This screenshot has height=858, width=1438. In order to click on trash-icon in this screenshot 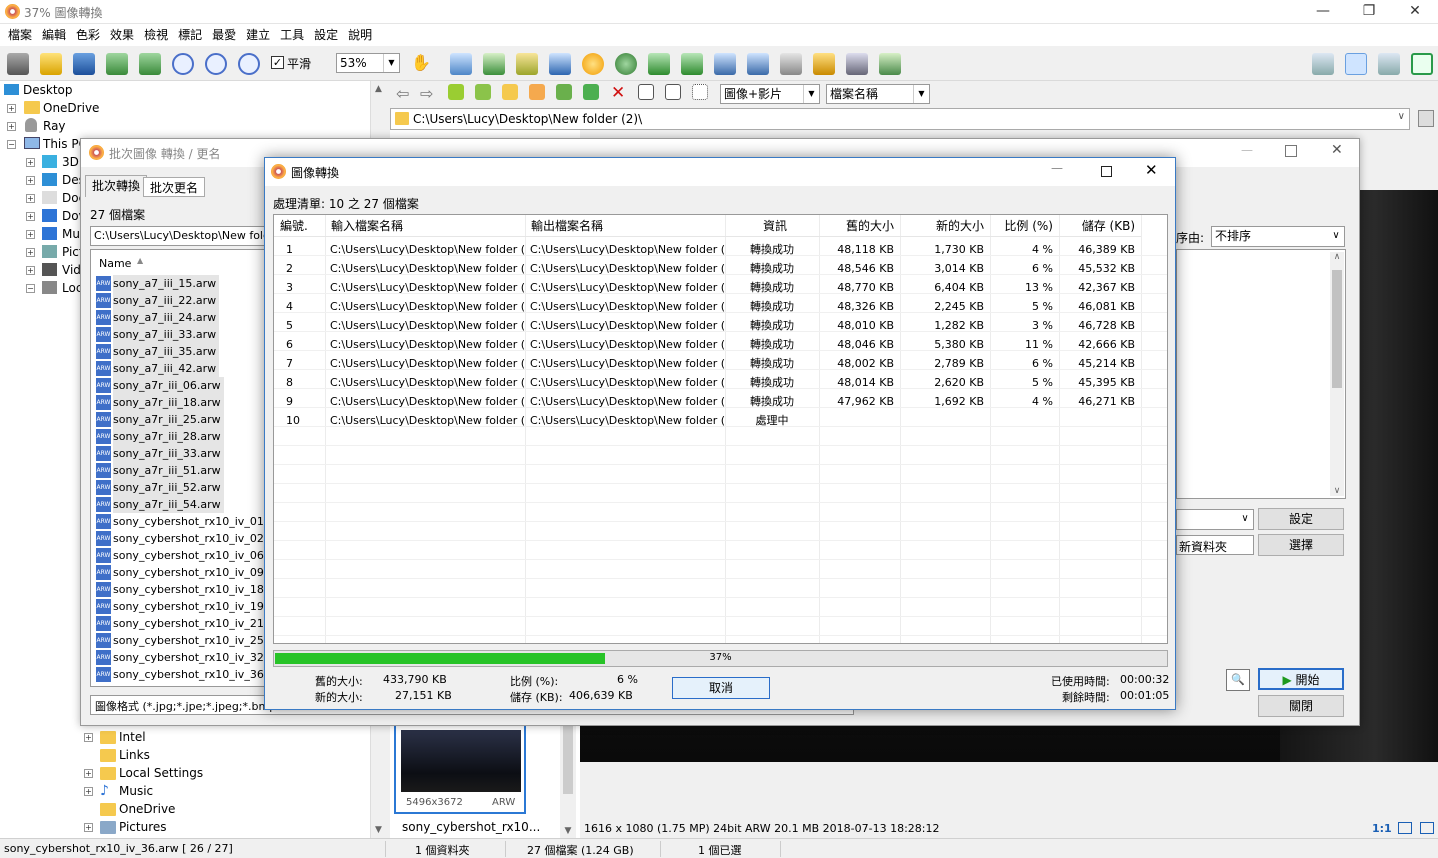, I will do `click(1426, 118)`.